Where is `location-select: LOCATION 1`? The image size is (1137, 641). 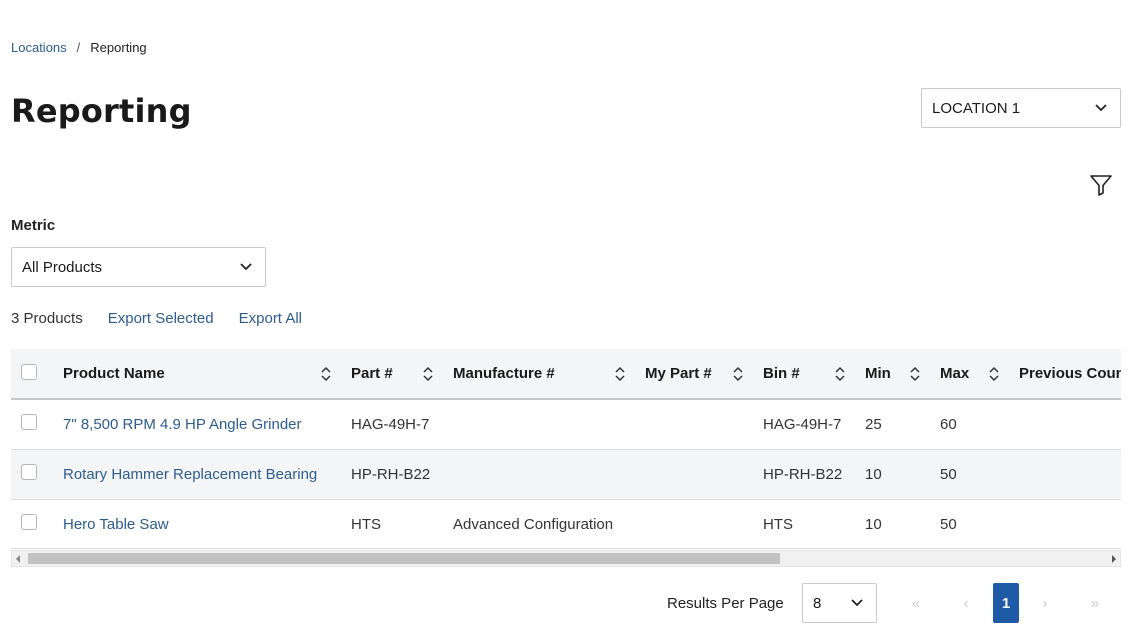 location-select: LOCATION 1 is located at coordinates (1021, 108).